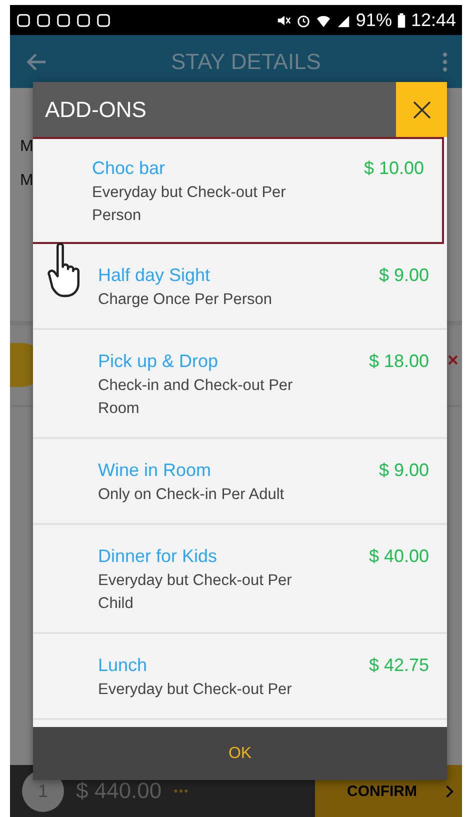 Image resolution: width=466 pixels, height=817 pixels. I want to click on total-price: $ 440.00, so click(119, 791).